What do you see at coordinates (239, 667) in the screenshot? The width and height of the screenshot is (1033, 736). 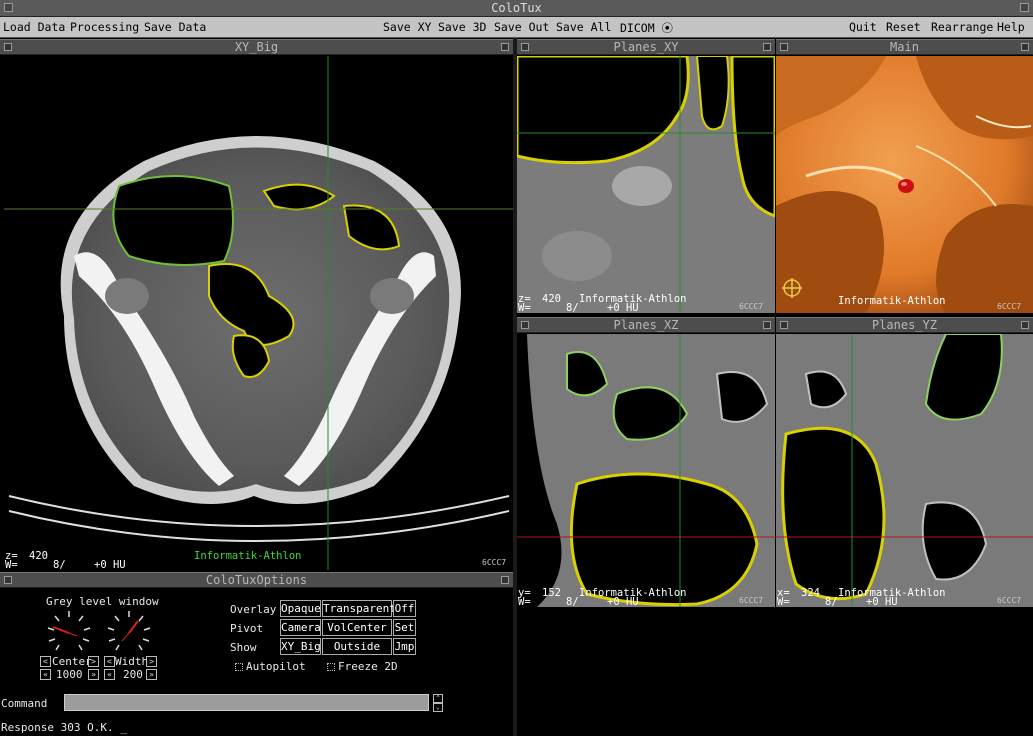 I see `autopilot-checkbox` at bounding box center [239, 667].